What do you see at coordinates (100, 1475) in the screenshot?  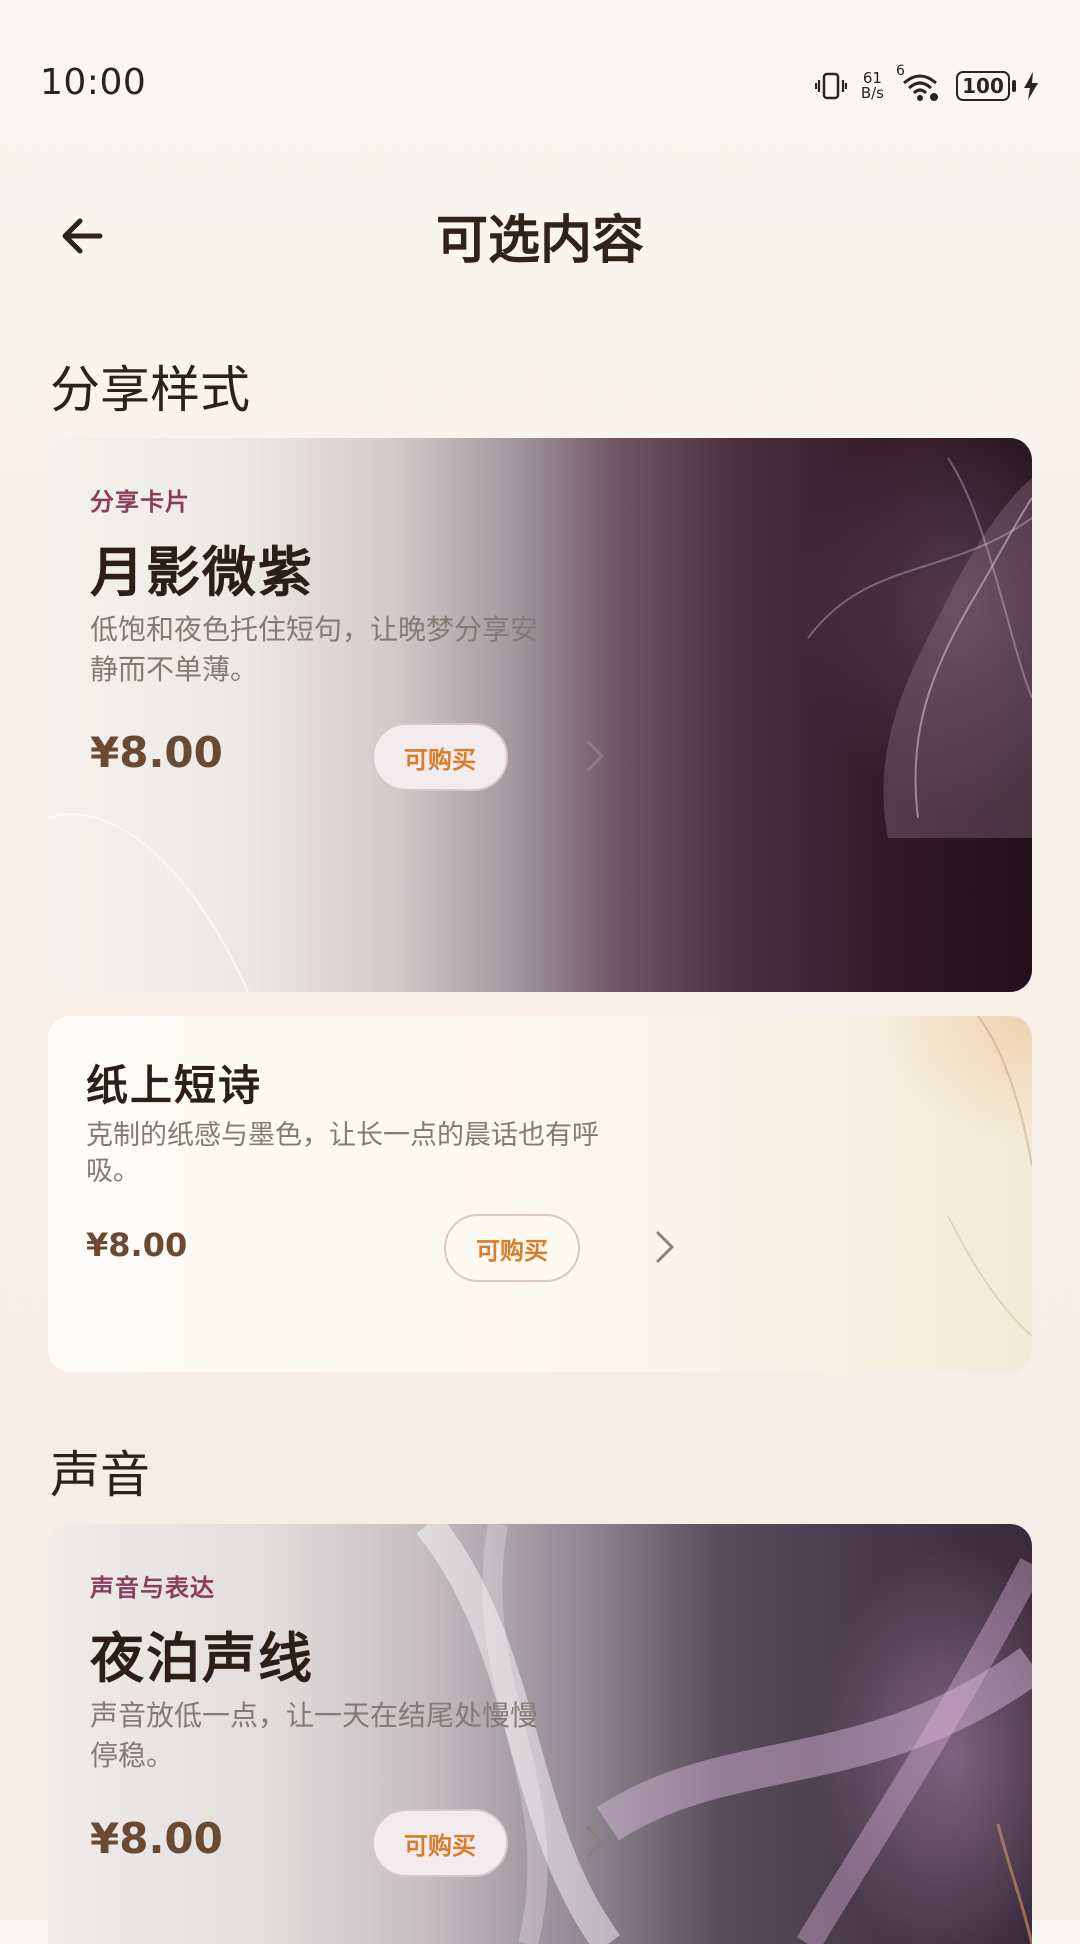 I see `section-title-sound: 声音` at bounding box center [100, 1475].